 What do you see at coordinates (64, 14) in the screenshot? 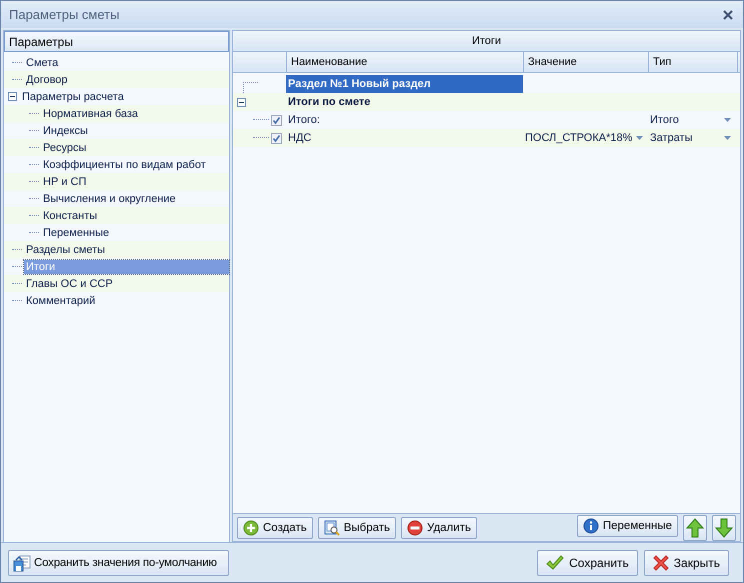
I see `window-title: Параметры сметы` at bounding box center [64, 14].